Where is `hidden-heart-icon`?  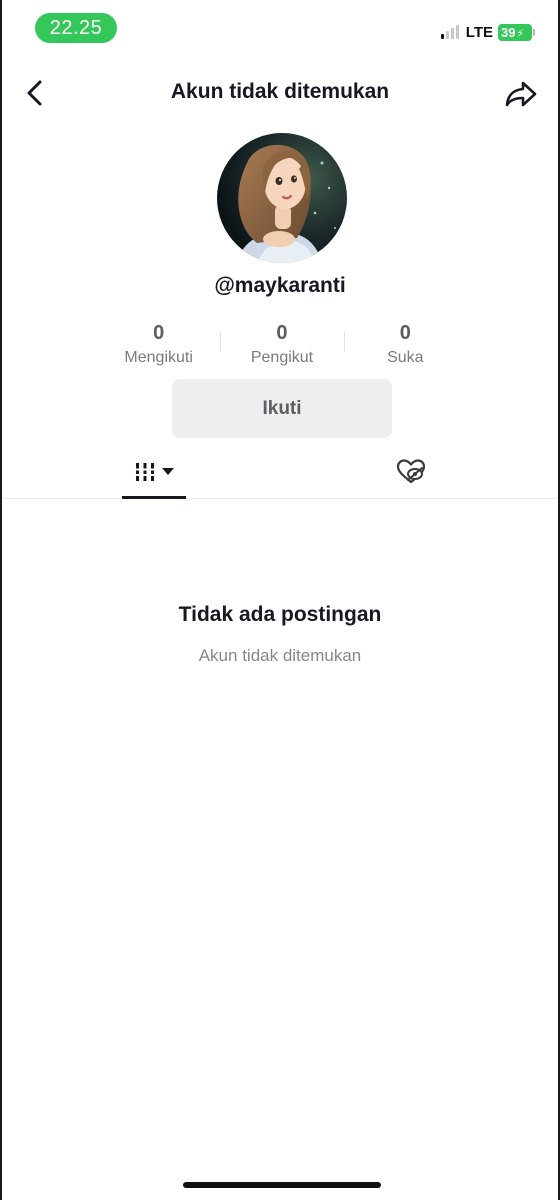 hidden-heart-icon is located at coordinates (411, 471).